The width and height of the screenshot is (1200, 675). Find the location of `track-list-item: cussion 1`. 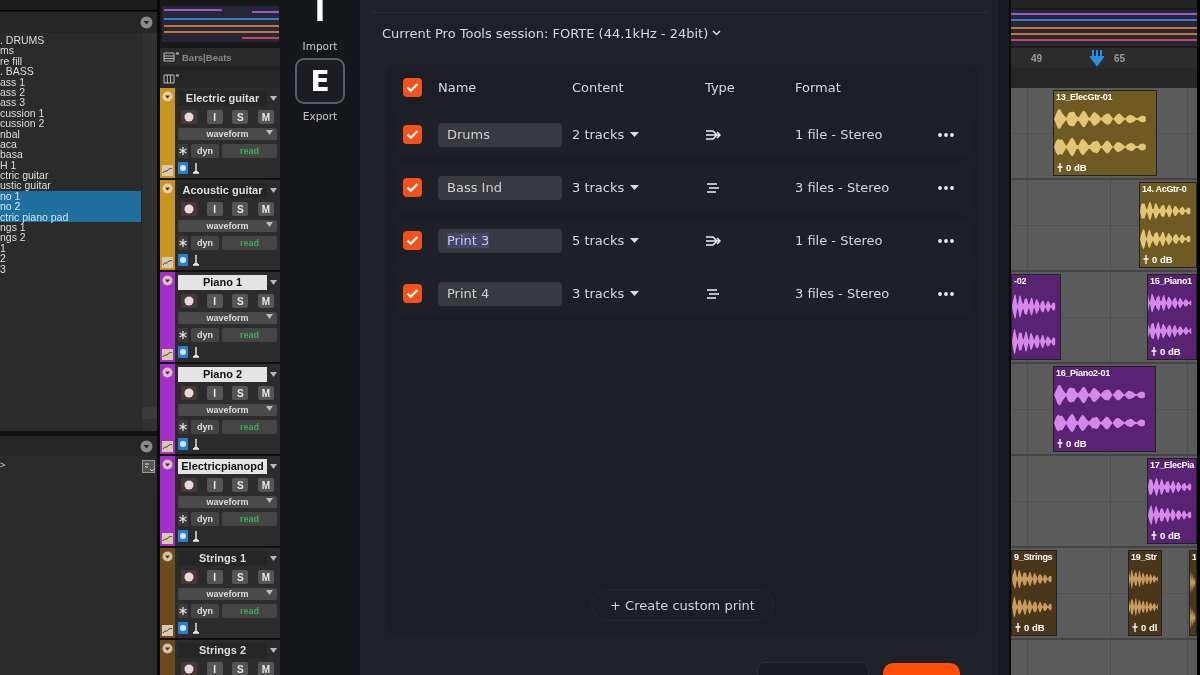

track-list-item: cussion 1 is located at coordinates (70, 113).